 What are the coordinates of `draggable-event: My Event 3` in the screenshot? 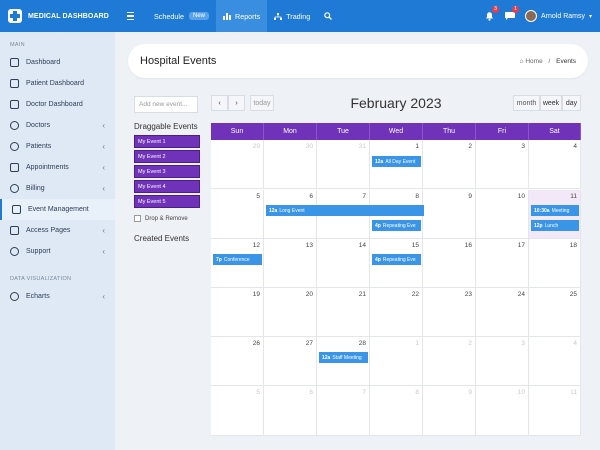 It's located at (167, 171).